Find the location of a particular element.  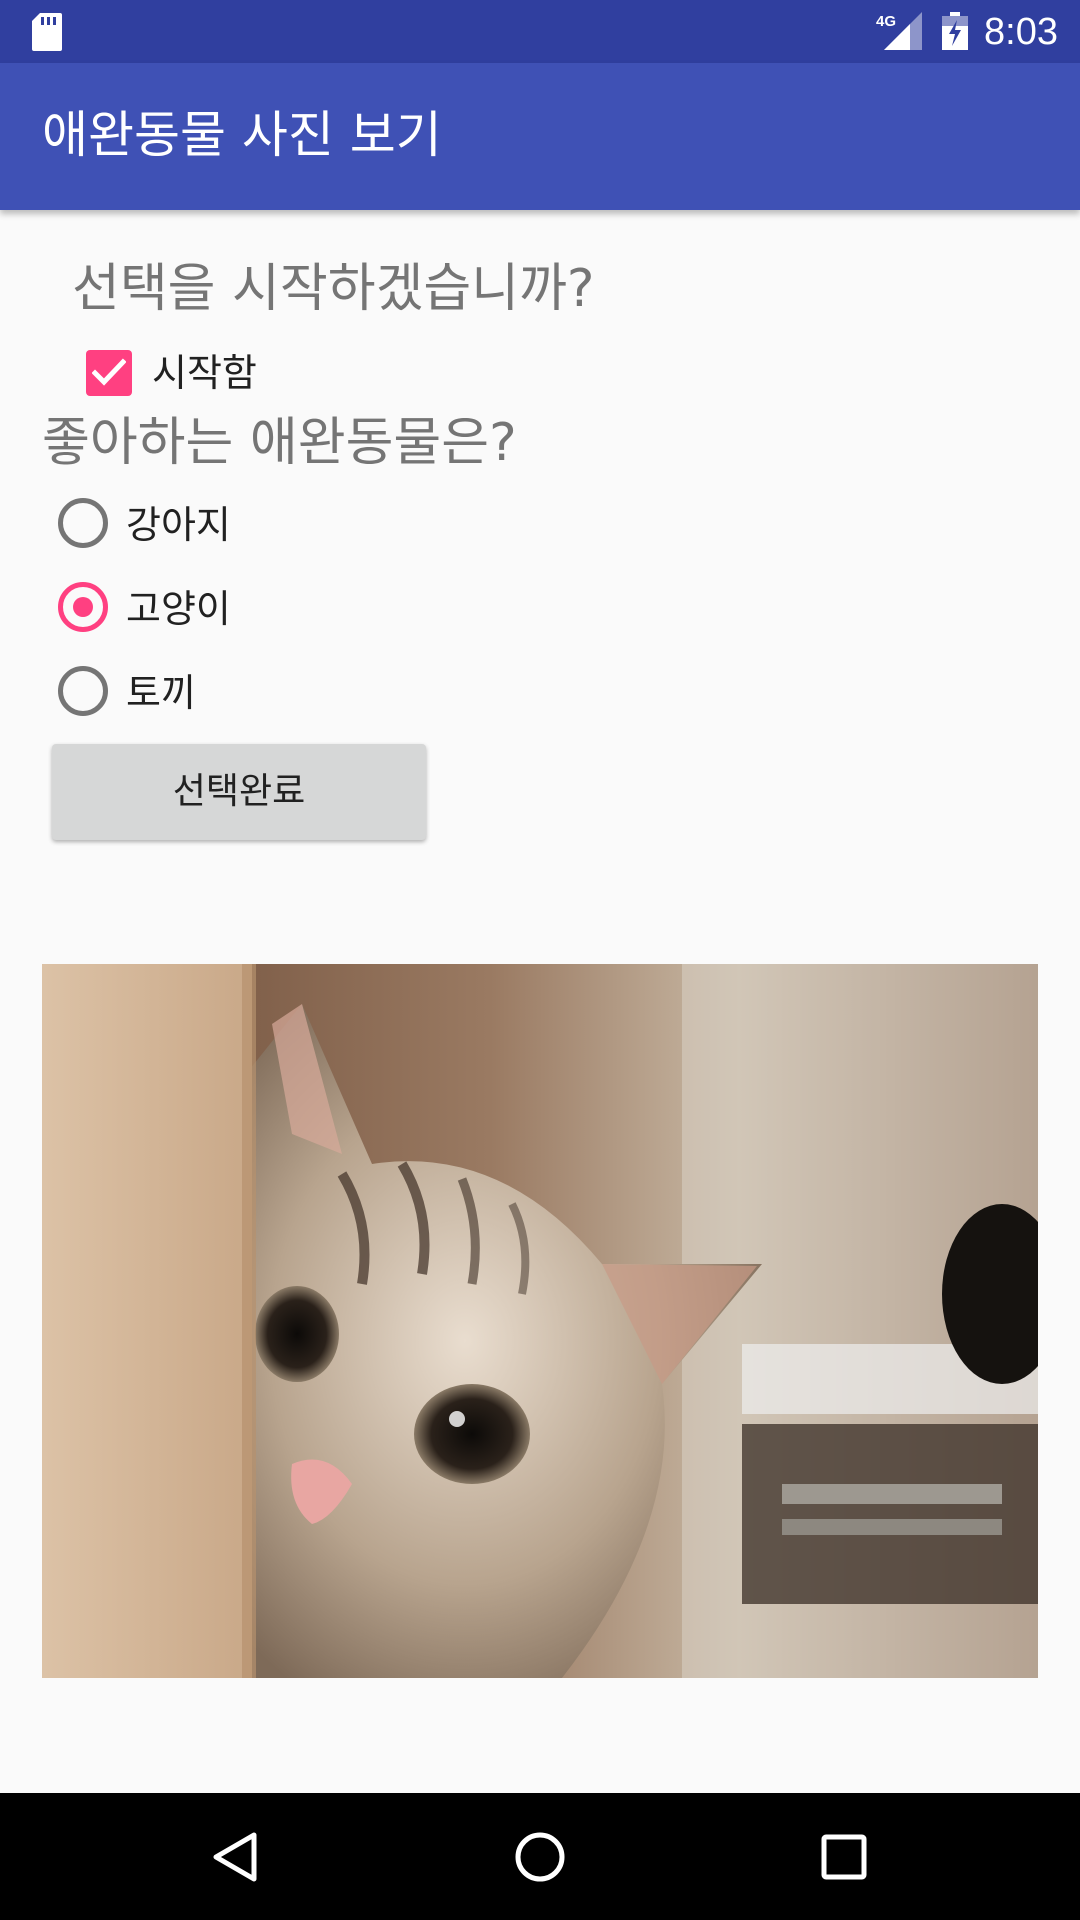

radio-option-rabbit: 토끼 is located at coordinates (242, 692).